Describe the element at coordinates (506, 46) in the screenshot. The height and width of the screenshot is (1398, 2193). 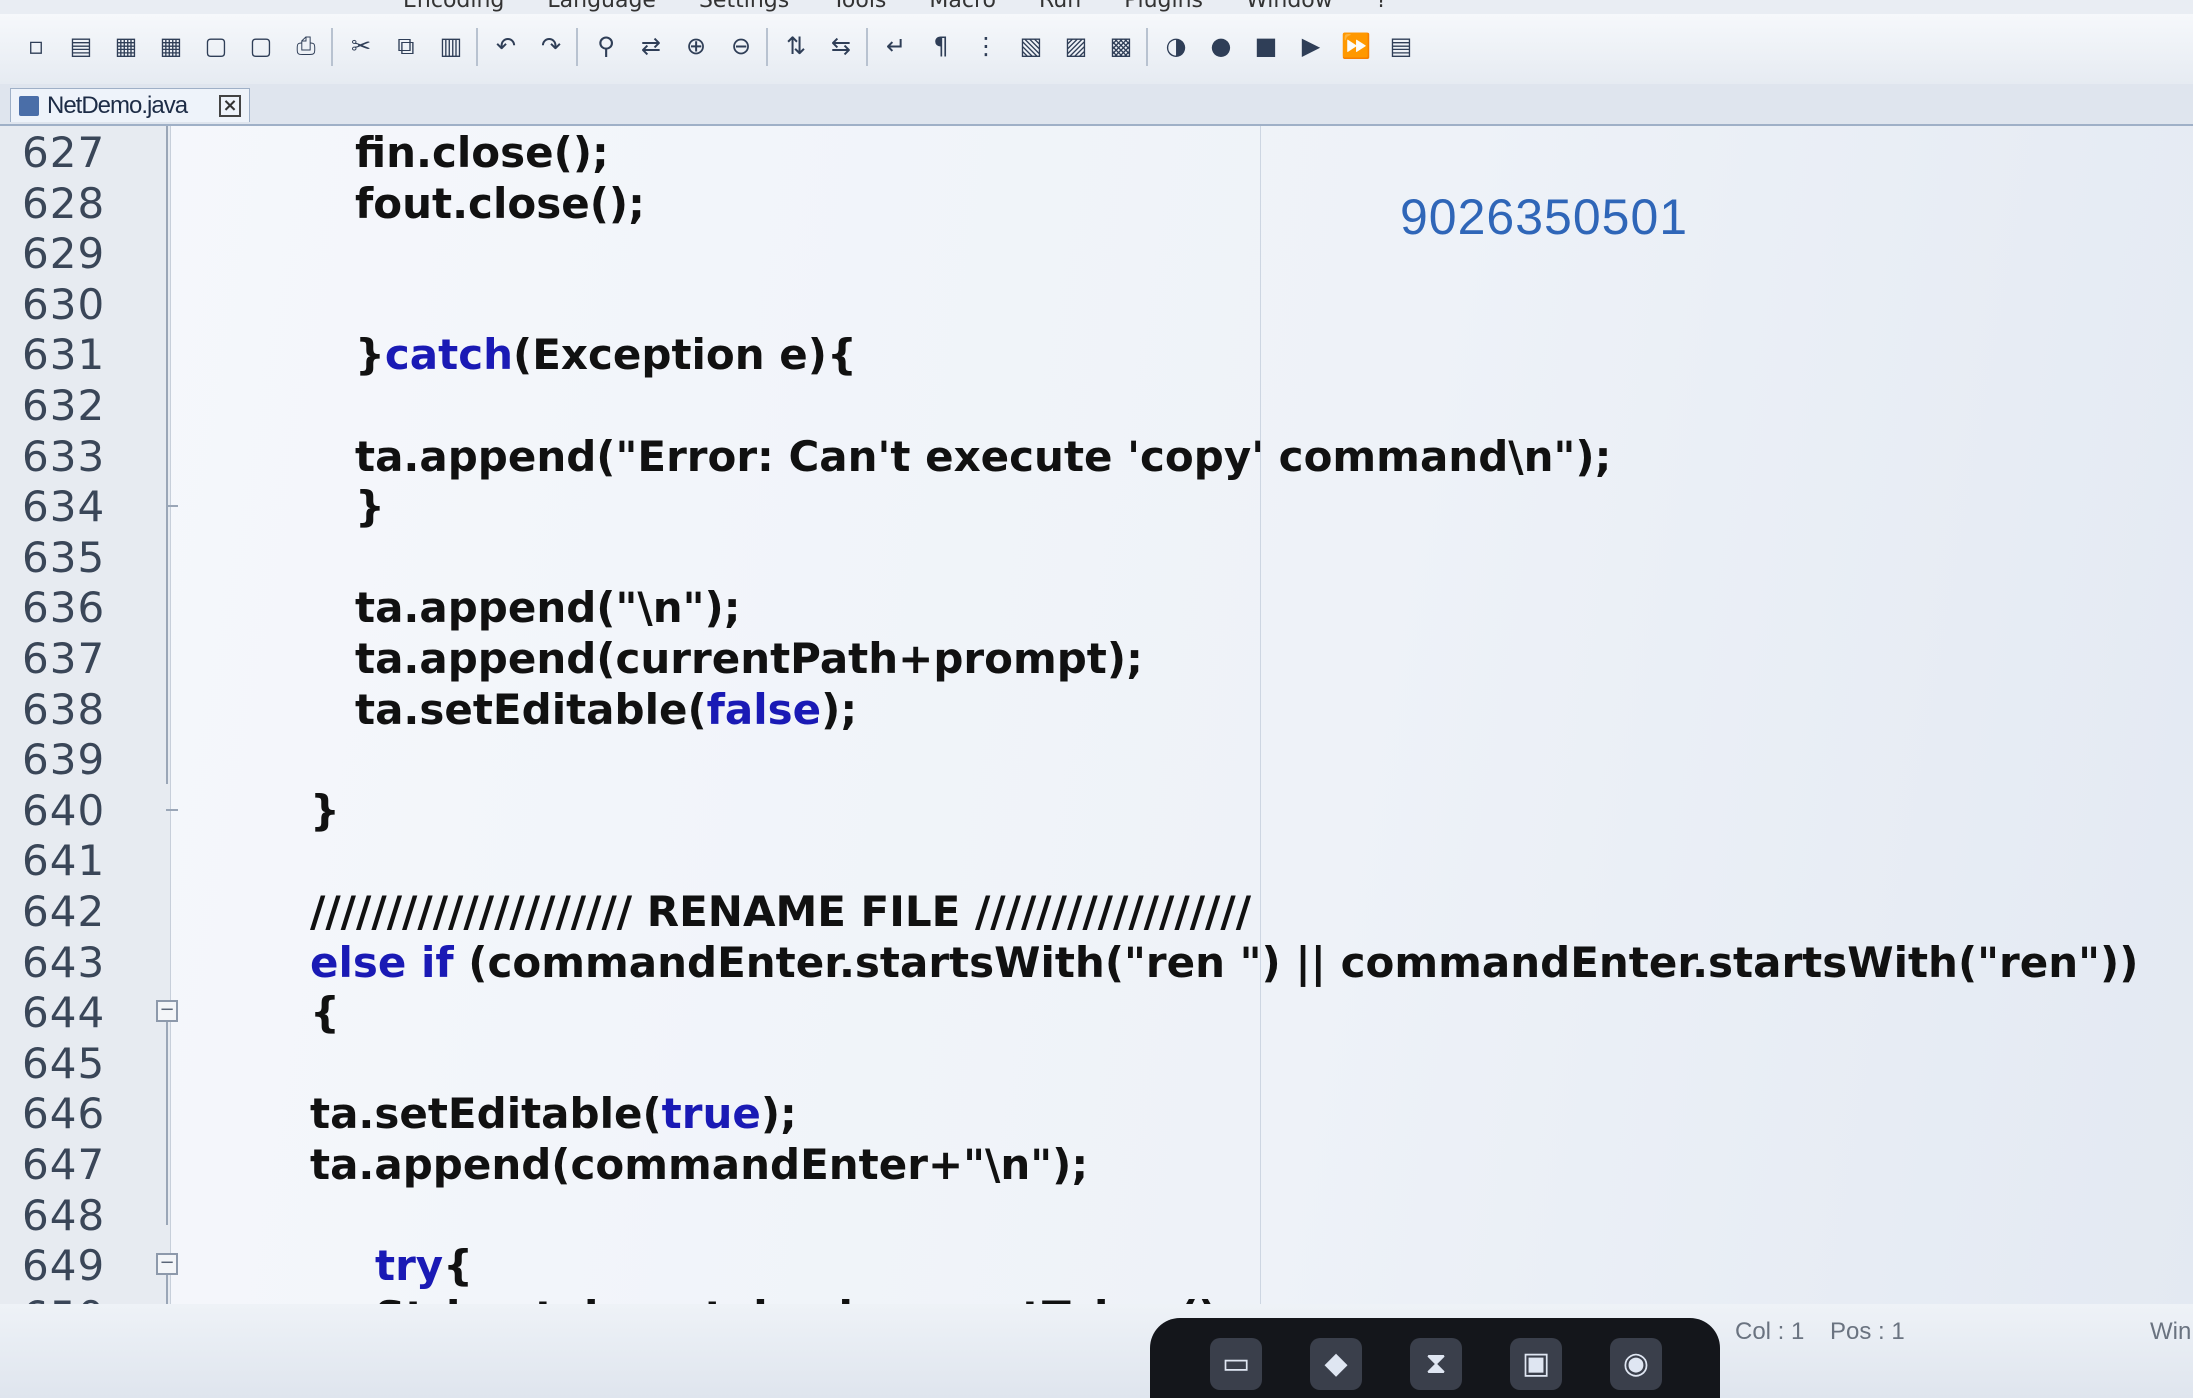
I see `undo-icon: ↶` at that location.